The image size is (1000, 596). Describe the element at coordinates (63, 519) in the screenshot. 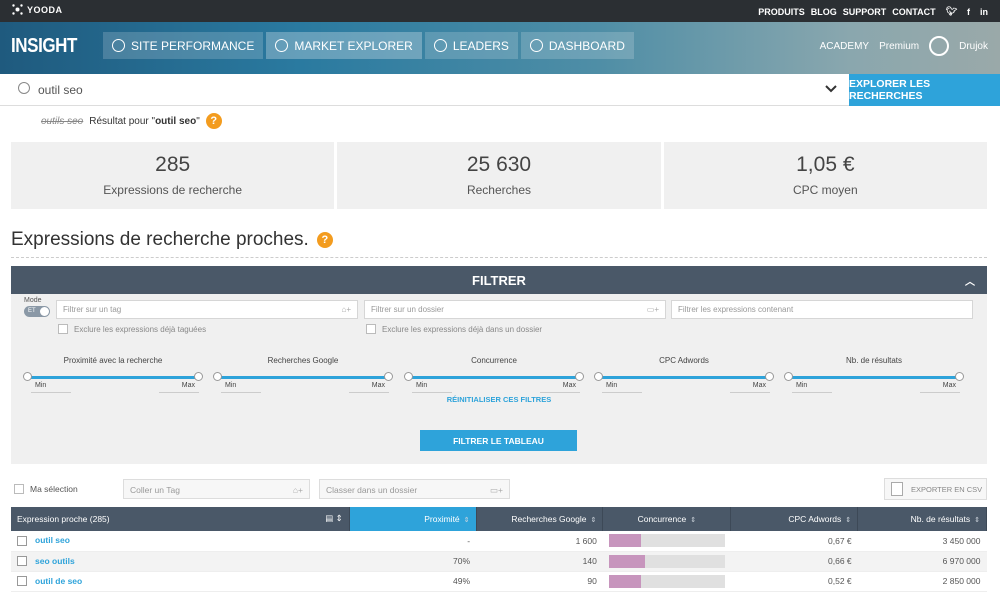

I see `col-expression-label: Expression proche (285)` at that location.